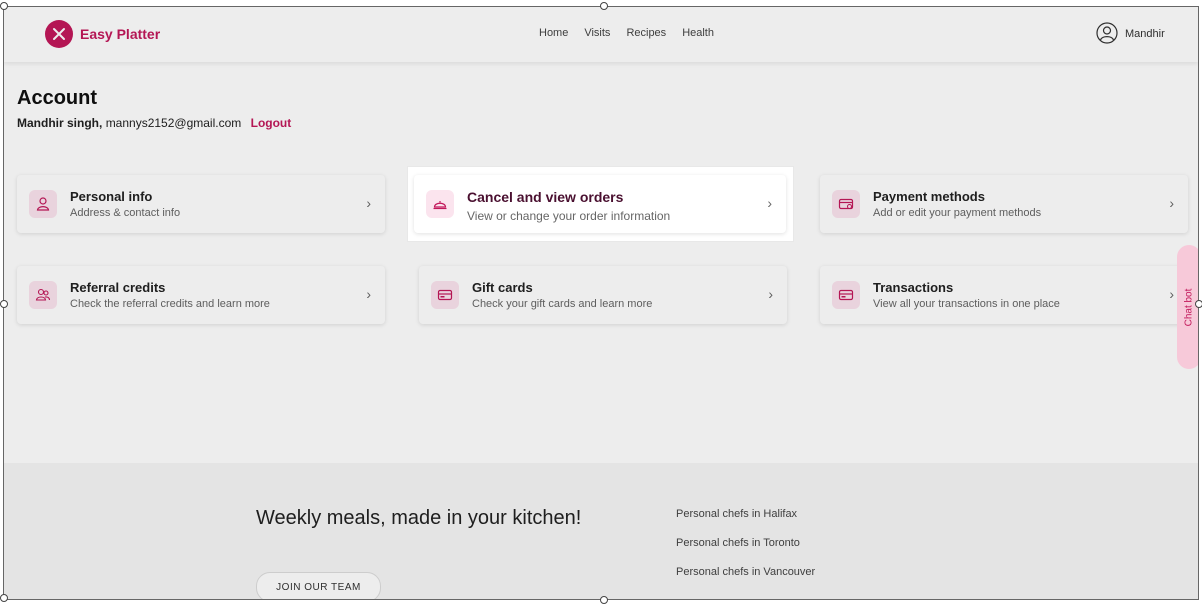 The image size is (1202, 604). Describe the element at coordinates (646, 33) in the screenshot. I see `nav-recipes: Recipes` at that location.